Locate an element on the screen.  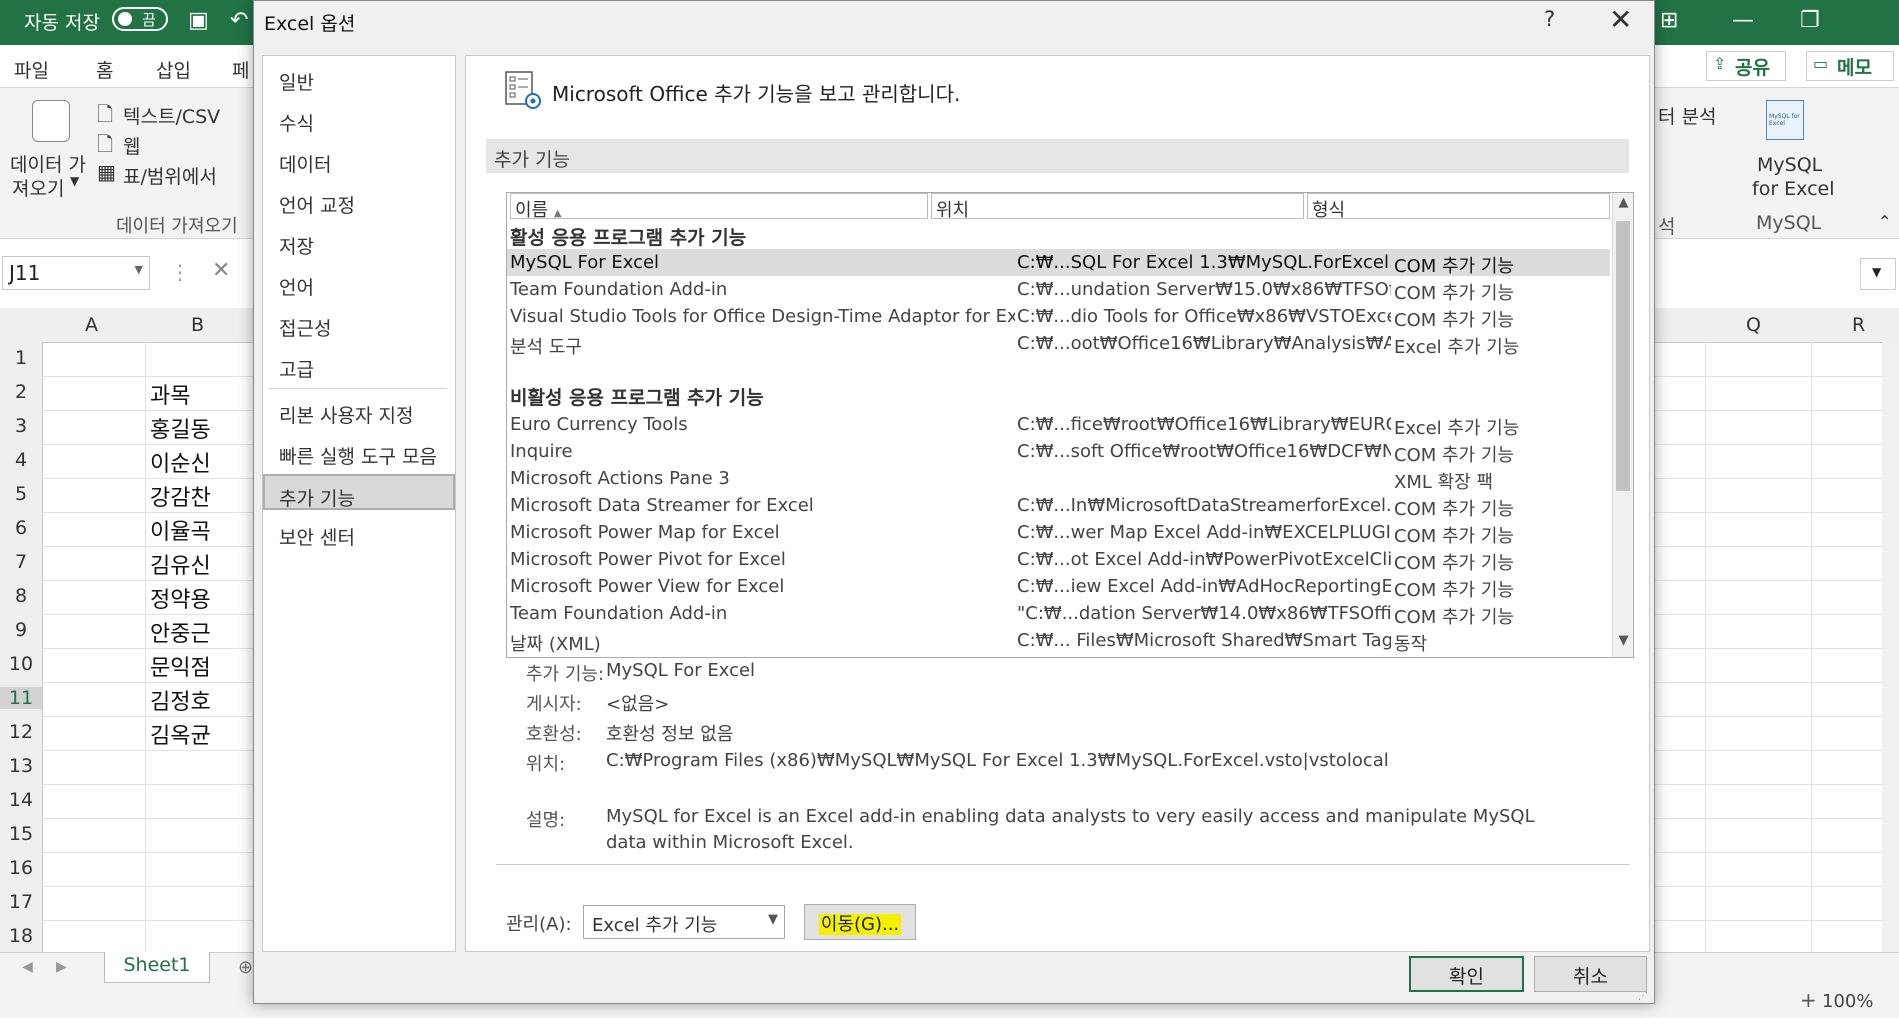
collapse-ribbon-icon: ⌃ is located at coordinates (1884, 221).